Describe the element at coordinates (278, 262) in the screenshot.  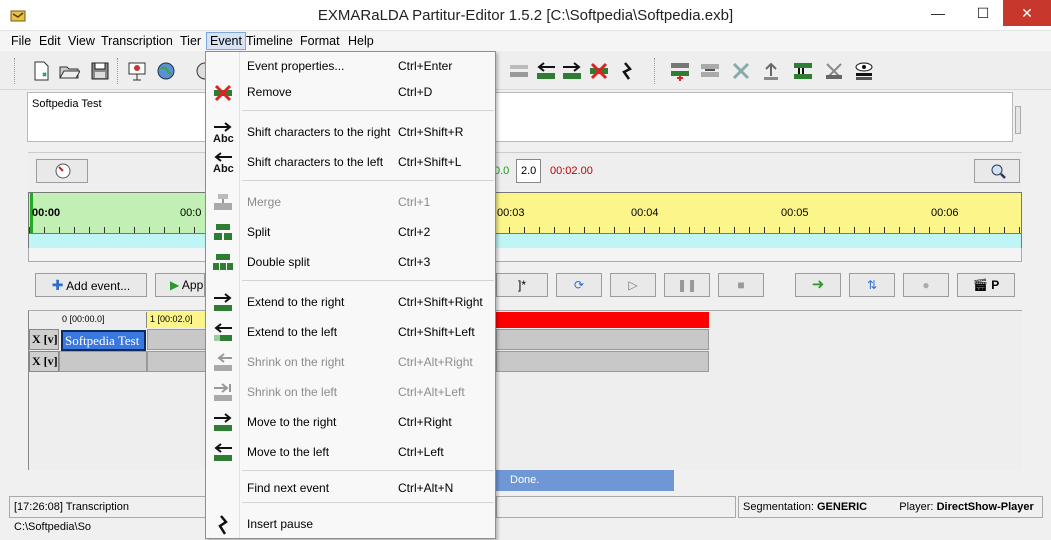
I see `menu-item-label: Double split` at that location.